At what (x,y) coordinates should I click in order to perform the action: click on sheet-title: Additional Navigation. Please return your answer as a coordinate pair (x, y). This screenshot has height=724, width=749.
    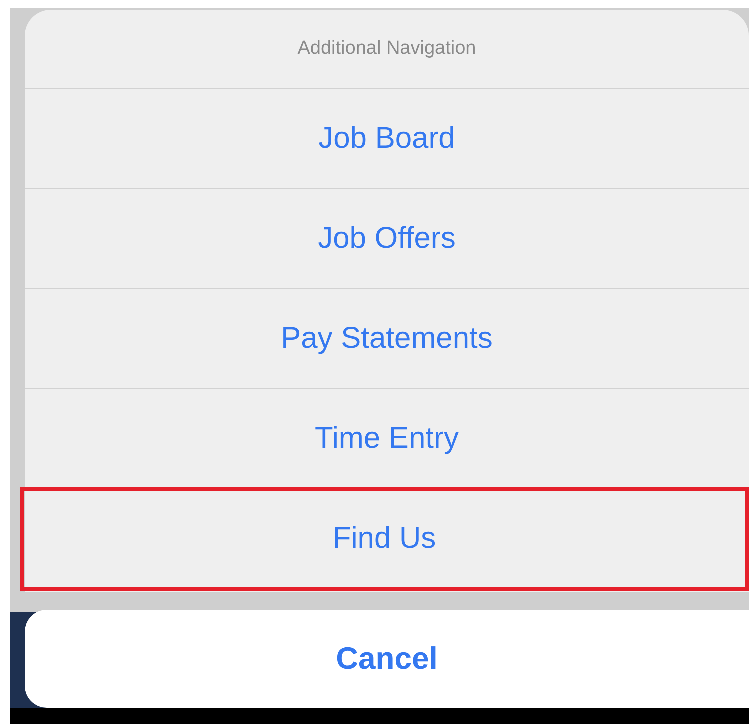
    Looking at the image, I should click on (387, 49).